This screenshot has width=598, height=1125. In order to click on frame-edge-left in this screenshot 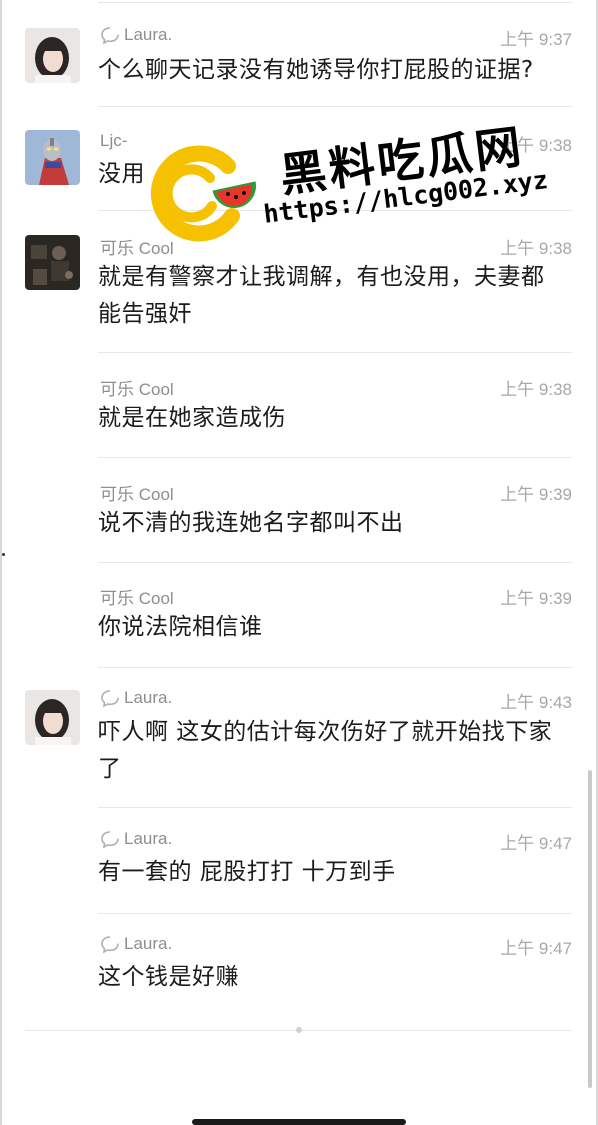, I will do `click(1, 562)`.